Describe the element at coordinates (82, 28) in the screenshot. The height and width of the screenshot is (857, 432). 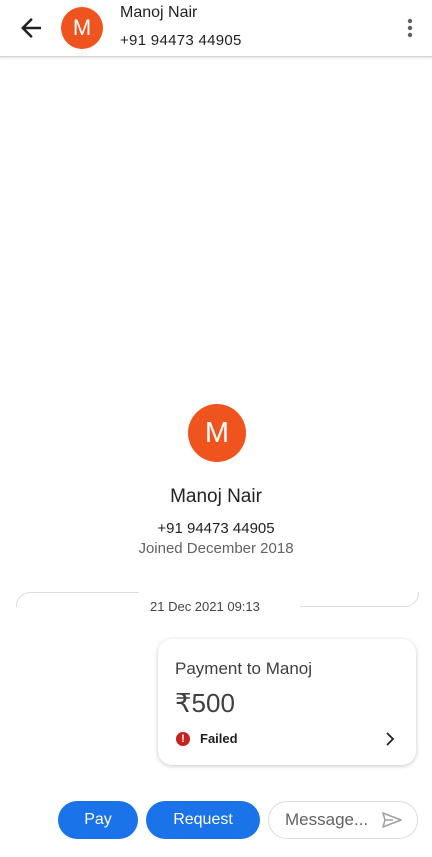
I see `contact-avatar: M` at that location.